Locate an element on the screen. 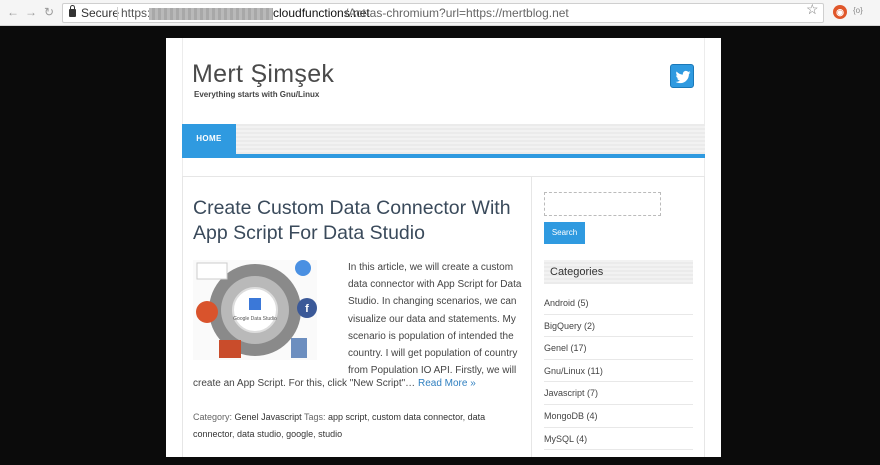 Image resolution: width=880 pixels, height=465 pixels. twitter-icon is located at coordinates (682, 76).